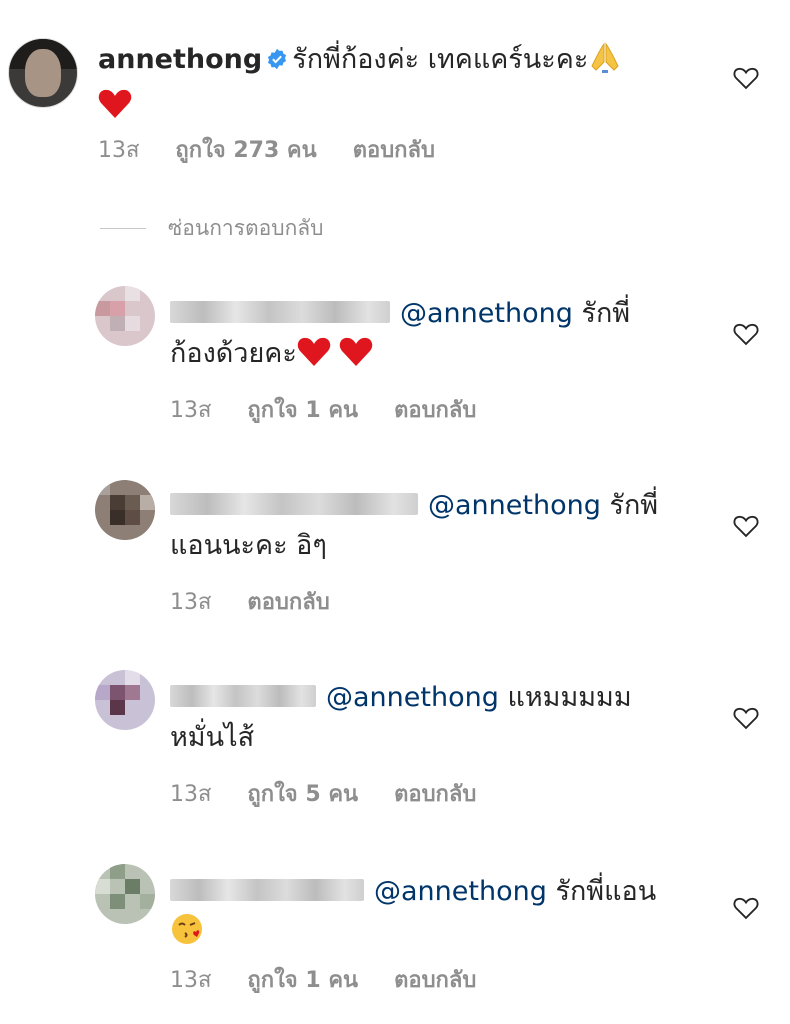 This screenshot has height=1024, width=790. Describe the element at coordinates (123, 228) in the screenshot. I see `divider` at that location.